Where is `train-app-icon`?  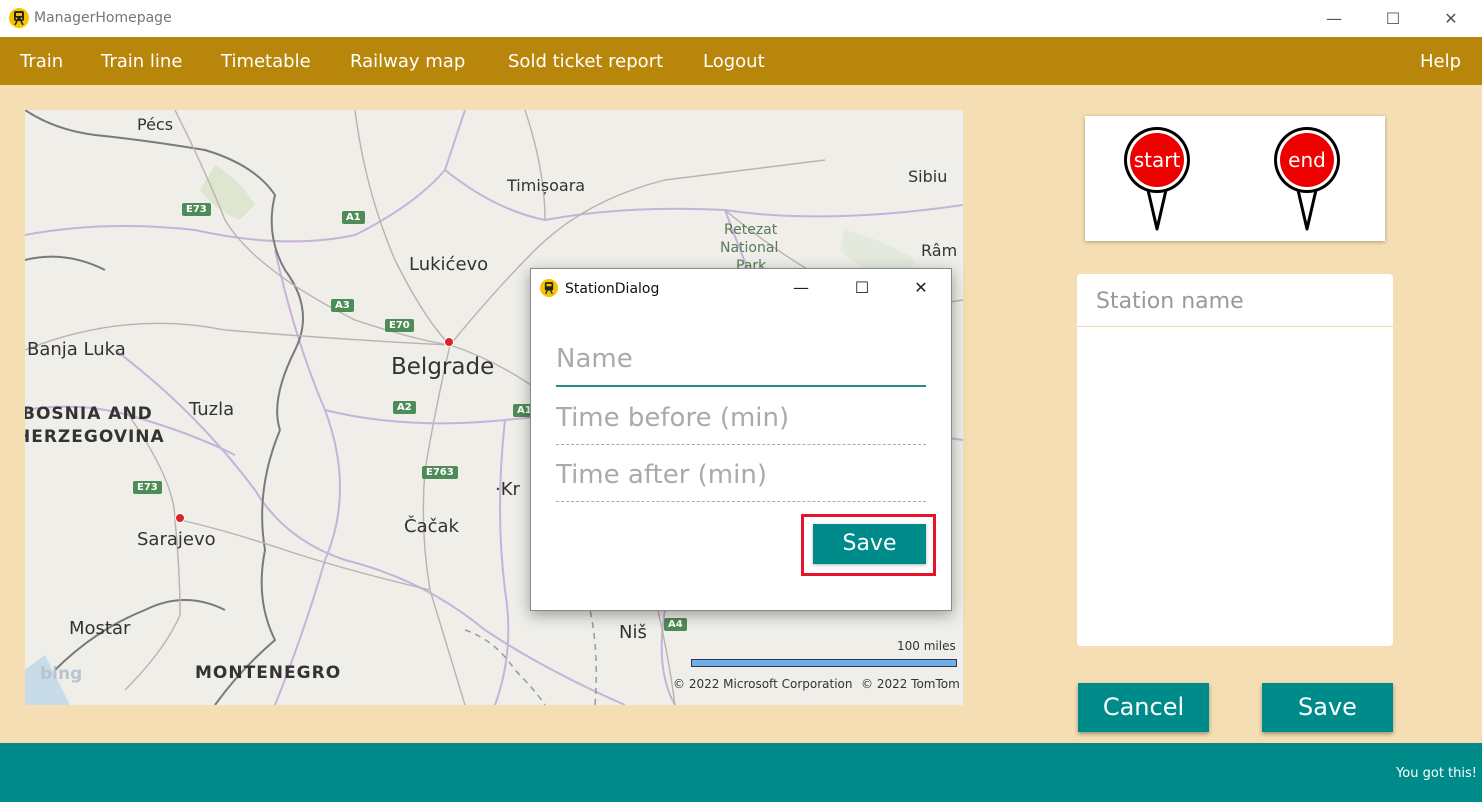 train-app-icon is located at coordinates (19, 18).